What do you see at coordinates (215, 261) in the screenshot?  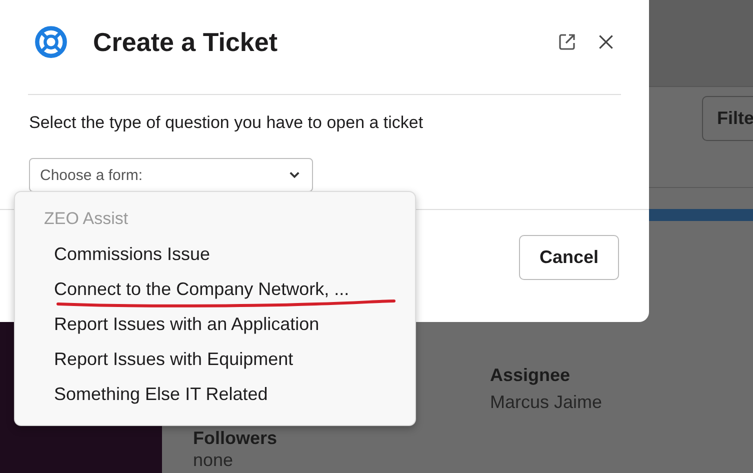 I see `dropdown-option: Commissions Issue` at bounding box center [215, 261].